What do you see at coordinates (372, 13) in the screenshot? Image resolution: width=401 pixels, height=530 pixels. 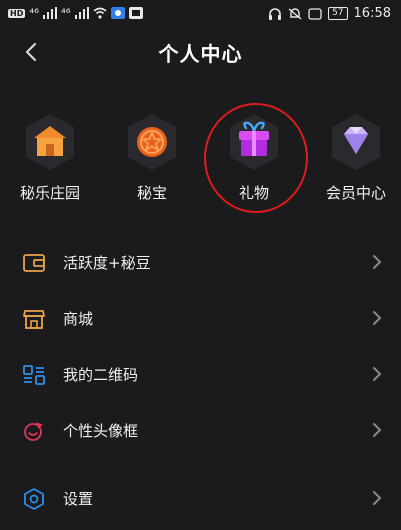 I see `clock: 16:58` at bounding box center [372, 13].